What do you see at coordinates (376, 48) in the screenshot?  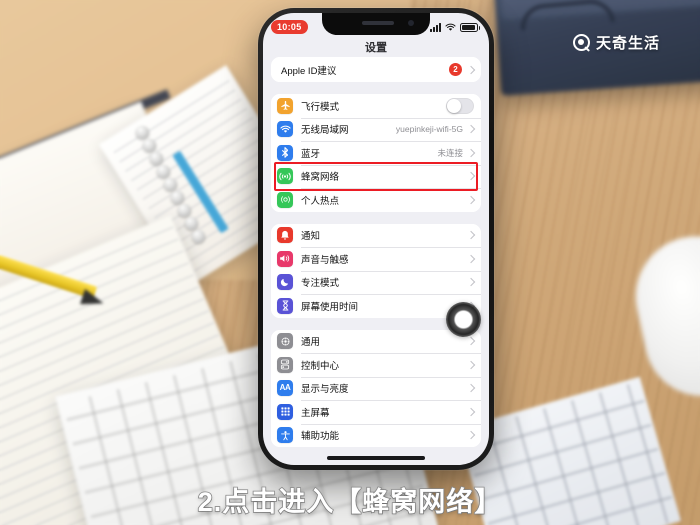 I see `page-title: 设置` at bounding box center [376, 48].